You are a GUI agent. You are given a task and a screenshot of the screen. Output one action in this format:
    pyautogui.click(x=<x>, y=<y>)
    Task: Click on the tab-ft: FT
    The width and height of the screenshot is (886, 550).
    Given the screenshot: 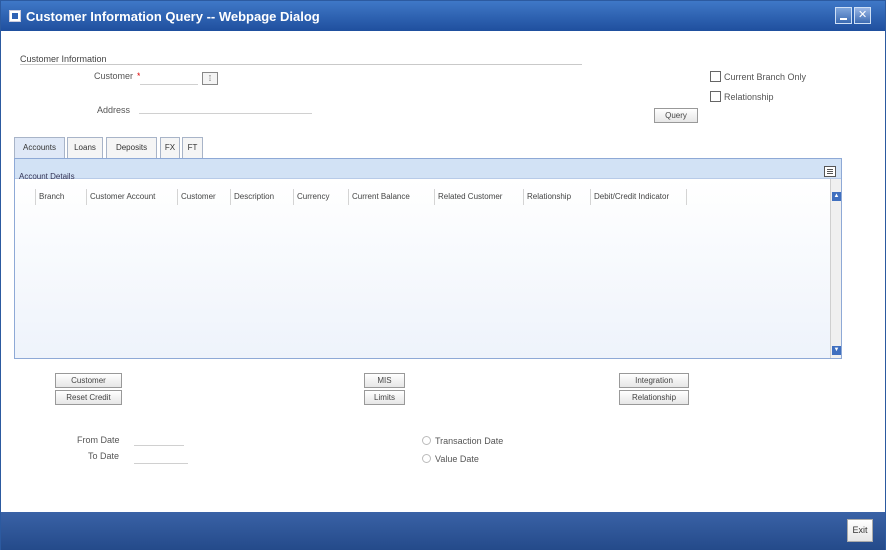 What is the action you would take?
    pyautogui.click(x=192, y=147)
    